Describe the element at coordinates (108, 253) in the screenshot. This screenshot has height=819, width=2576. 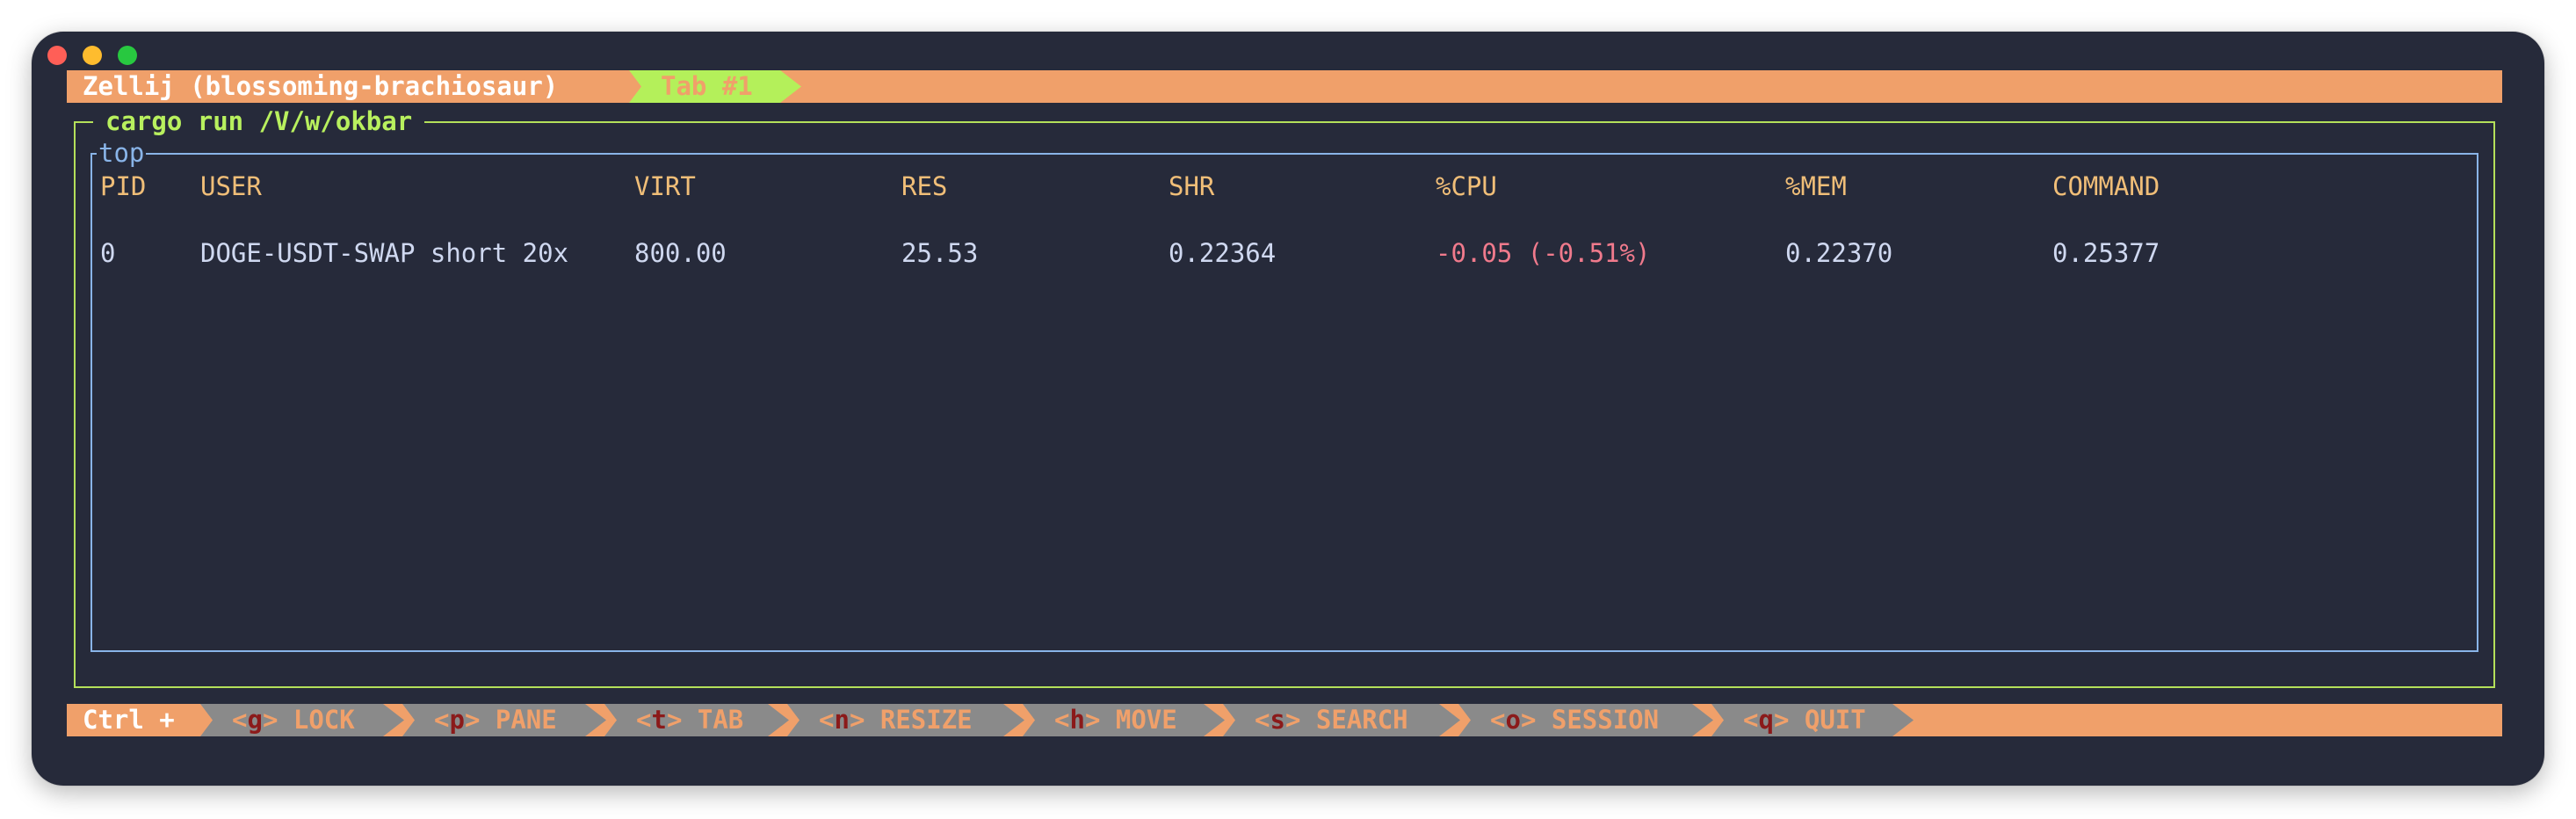
I see `cell-pid: 0` at that location.